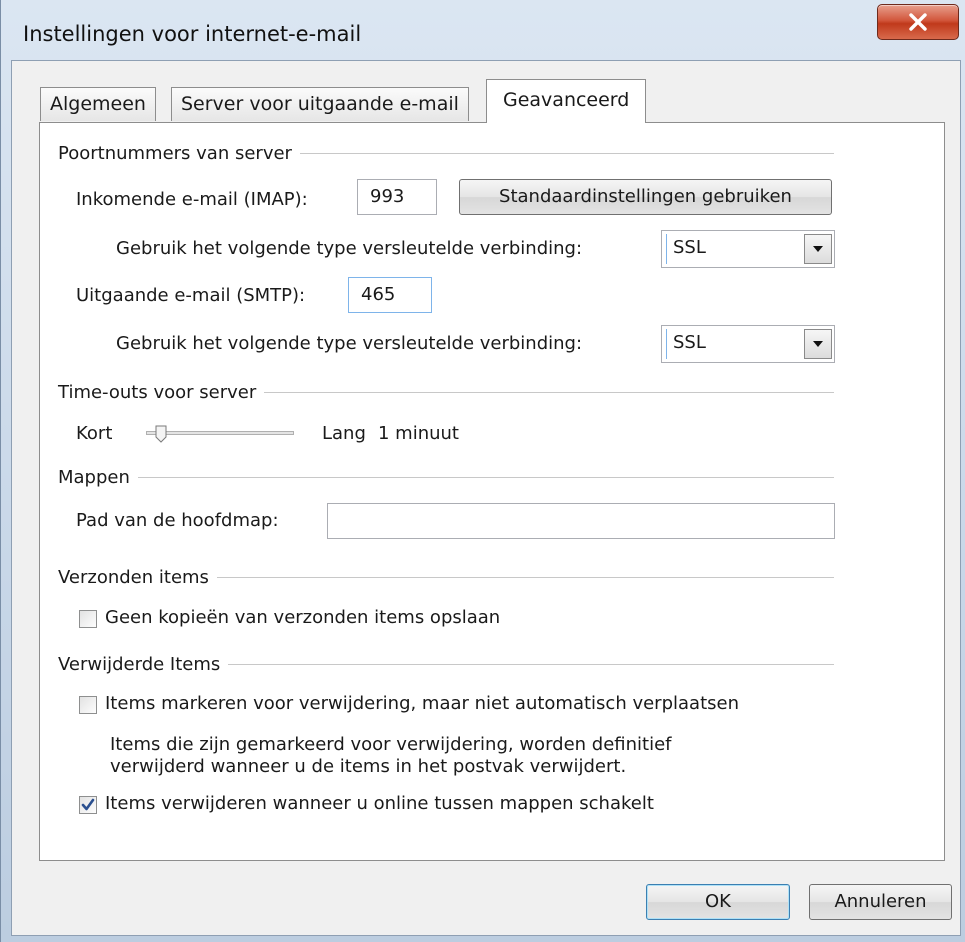 This screenshot has height=942, width=965. I want to click on close-icon, so click(918, 22).